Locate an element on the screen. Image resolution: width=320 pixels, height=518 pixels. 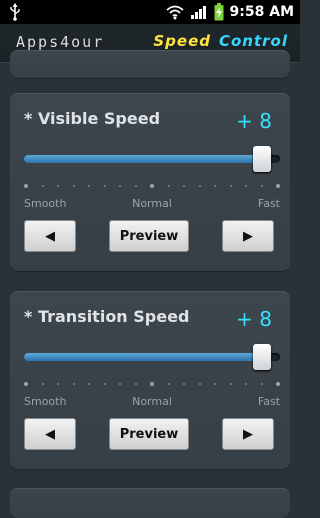
visible-speed-preview-button: Preview is located at coordinates (149, 236).